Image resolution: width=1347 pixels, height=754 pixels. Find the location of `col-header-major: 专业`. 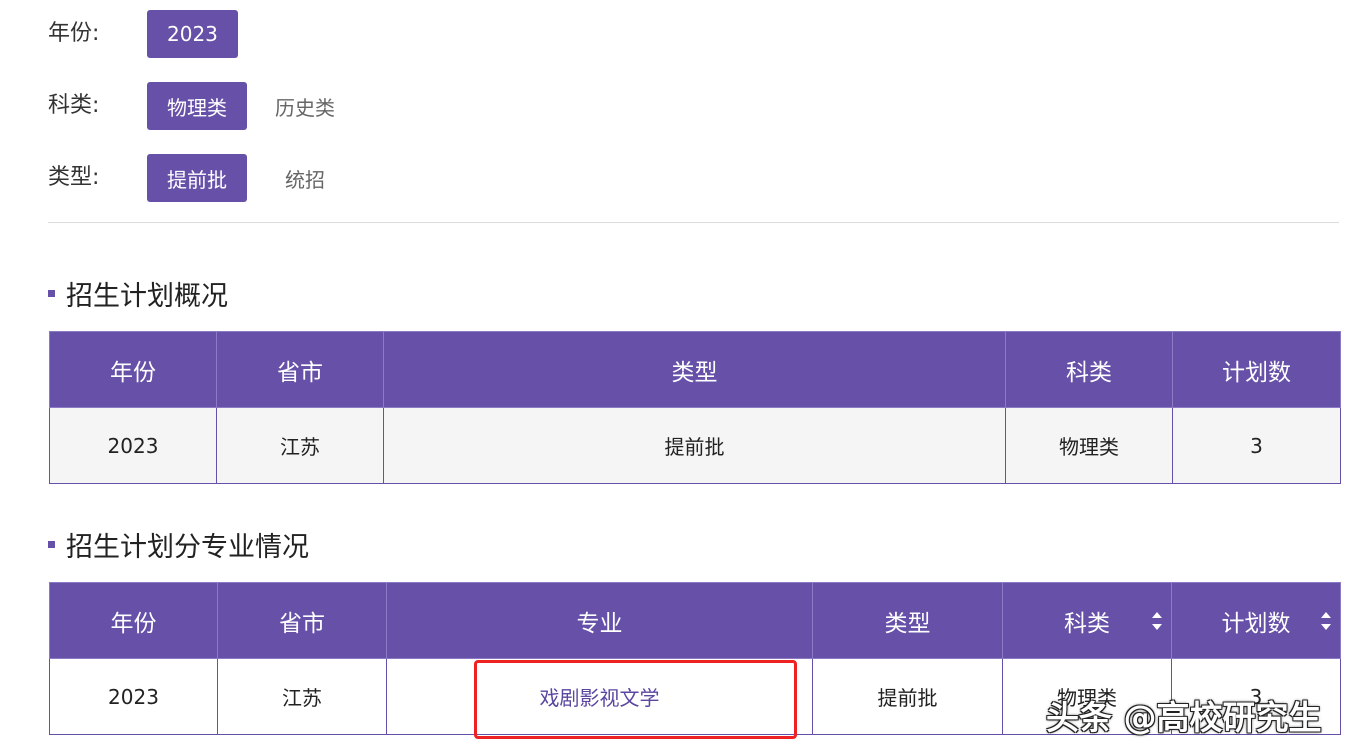

col-header-major: 专业 is located at coordinates (599, 620).